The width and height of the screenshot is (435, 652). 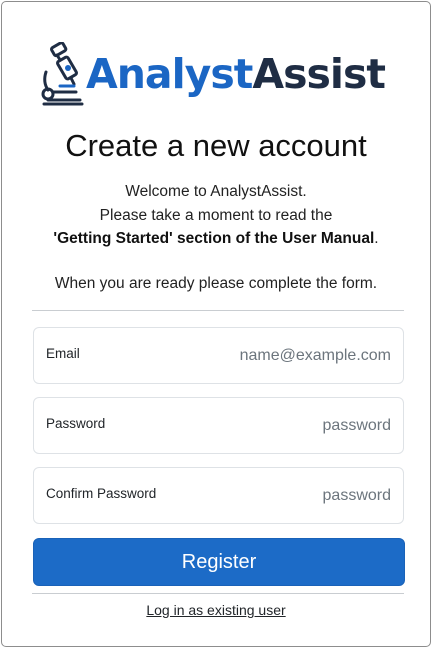 I want to click on app-logo: AnalystAssist, so click(x=220, y=75).